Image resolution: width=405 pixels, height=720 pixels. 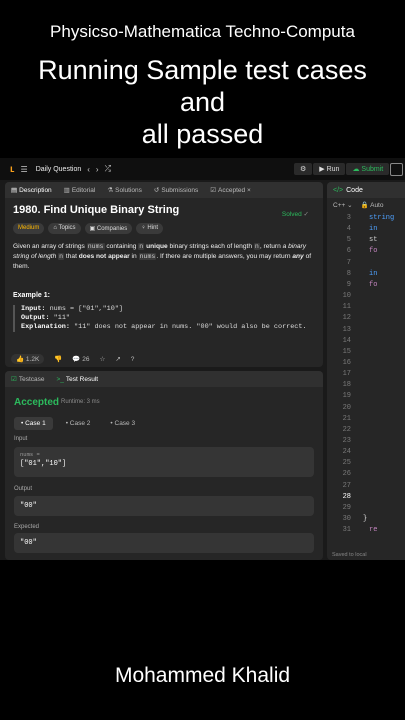 I want to click on case-tabs: • Case 1 • Case 2 • Case 3, so click(x=78, y=423).